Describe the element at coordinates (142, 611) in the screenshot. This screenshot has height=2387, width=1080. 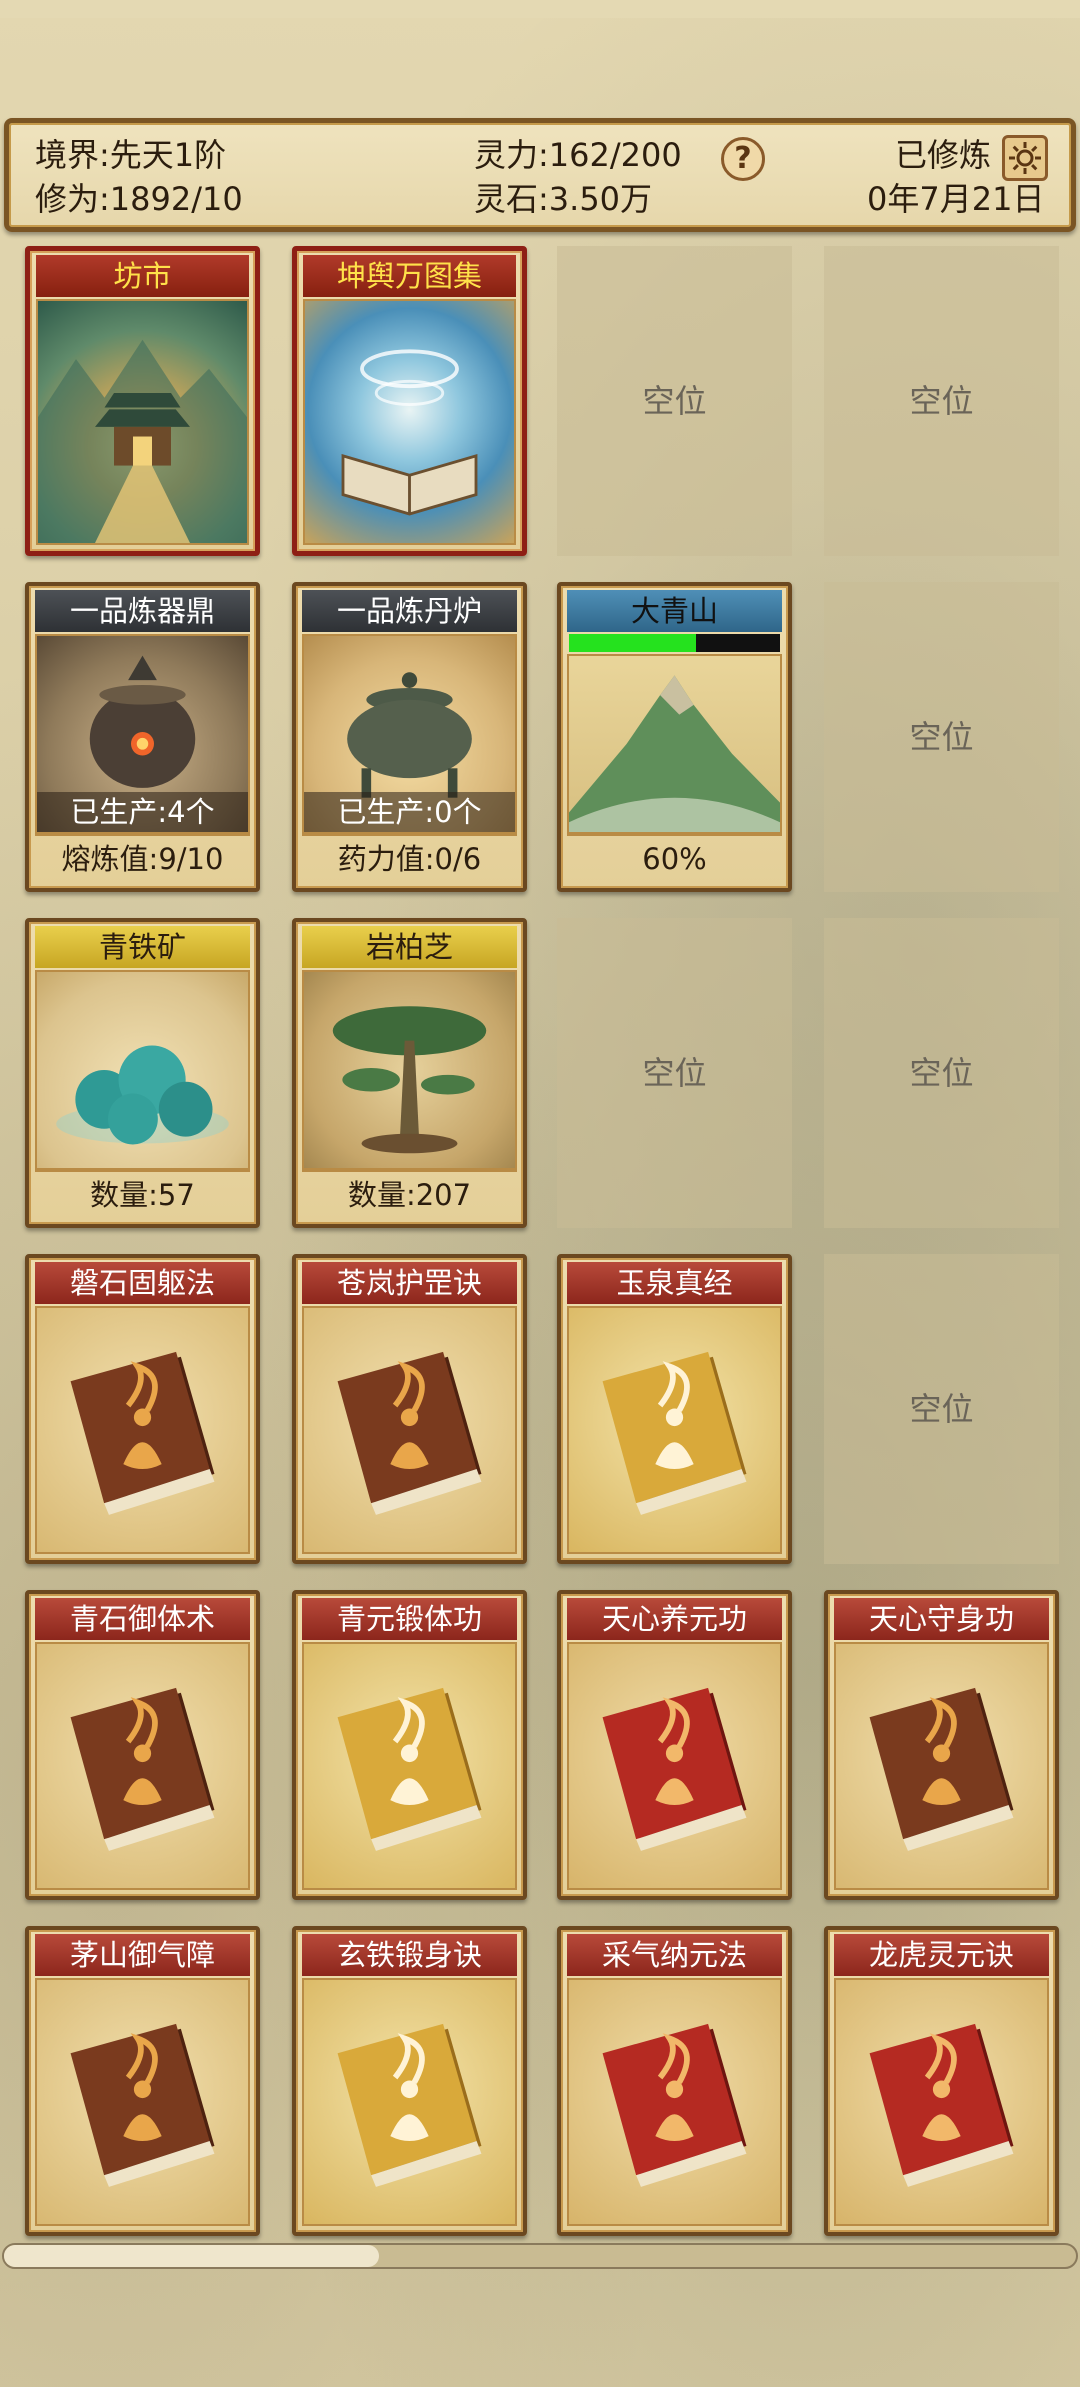
I see `card-title: 一品炼器鼎` at that location.